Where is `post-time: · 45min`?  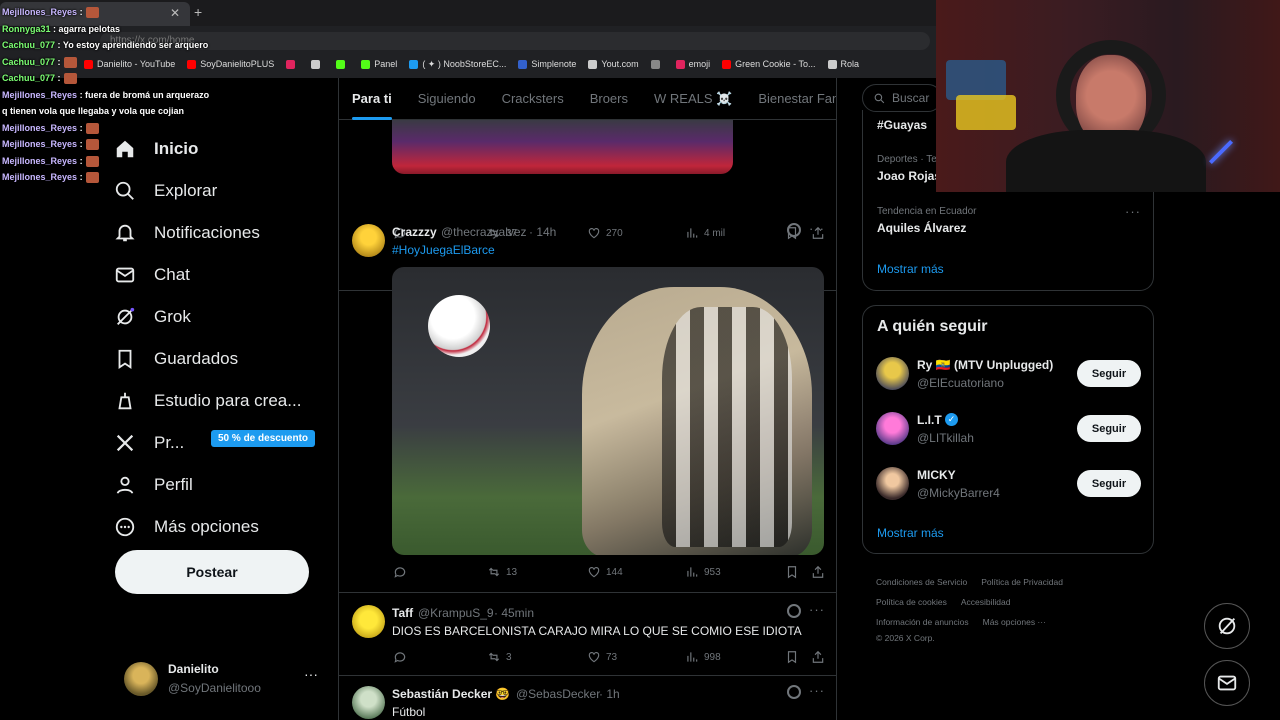 post-time: · 45min is located at coordinates (514, 613).